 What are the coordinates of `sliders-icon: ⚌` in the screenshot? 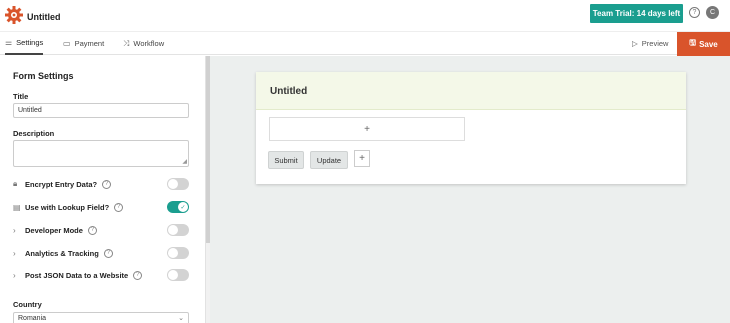 It's located at (9, 42).